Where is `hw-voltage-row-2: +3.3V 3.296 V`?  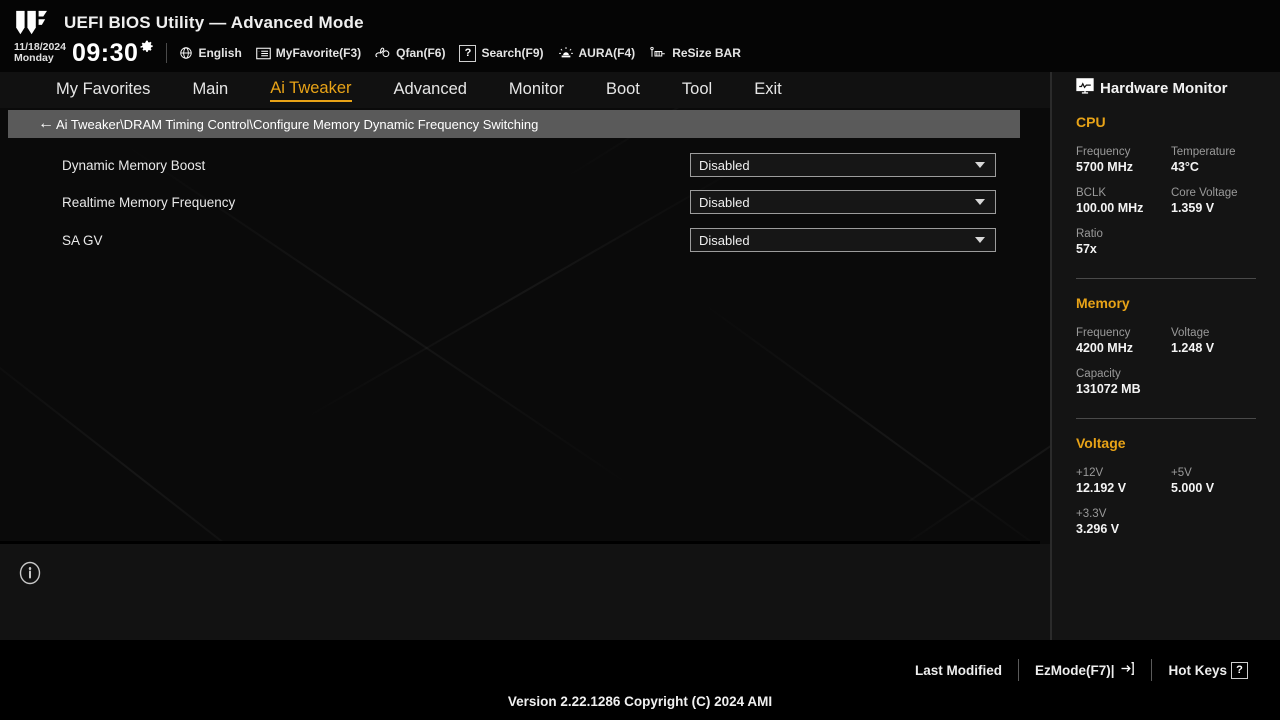
hw-voltage-row-2: +3.3V 3.296 V is located at coordinates (1171, 522).